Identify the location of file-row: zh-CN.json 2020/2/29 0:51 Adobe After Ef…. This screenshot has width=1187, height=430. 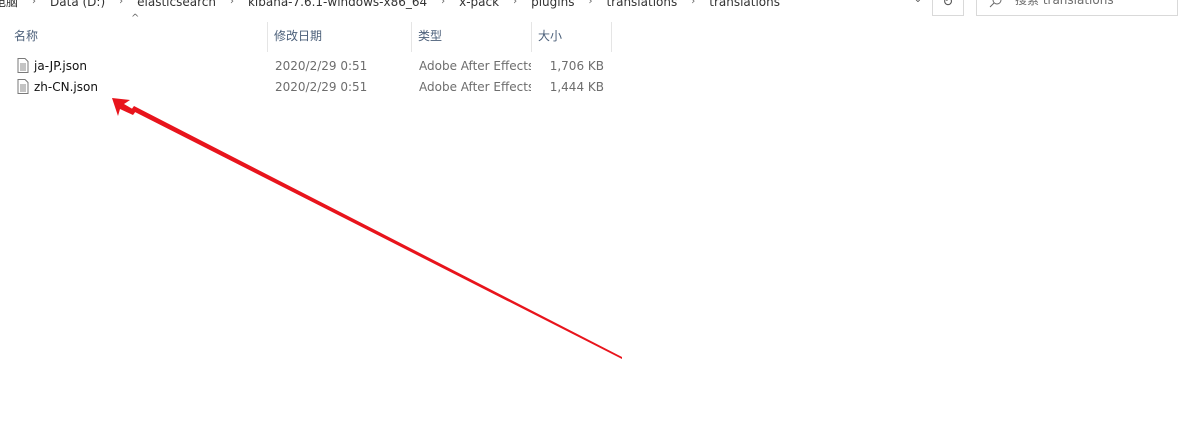
(310, 87).